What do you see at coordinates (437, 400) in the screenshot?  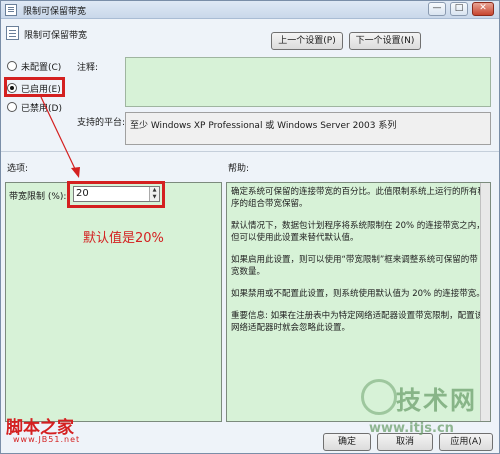 I see `itjs-logo: 技术网` at bounding box center [437, 400].